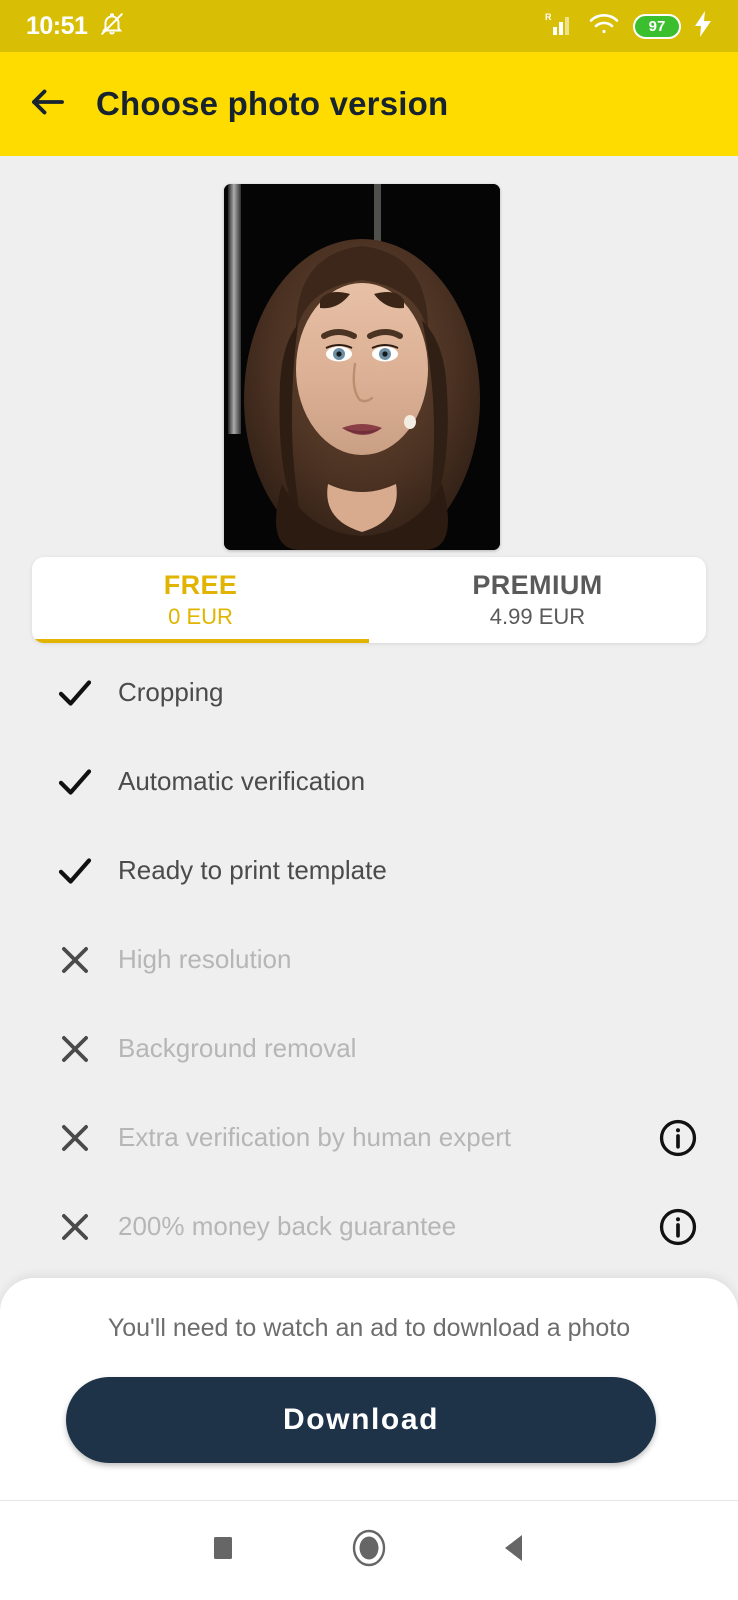 This screenshot has height=1600, width=738. I want to click on back-button, so click(48, 104).